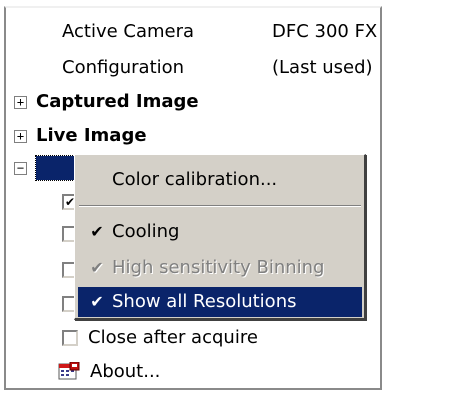  What do you see at coordinates (20, 168) in the screenshot?
I see `collapse-icon: −` at bounding box center [20, 168].